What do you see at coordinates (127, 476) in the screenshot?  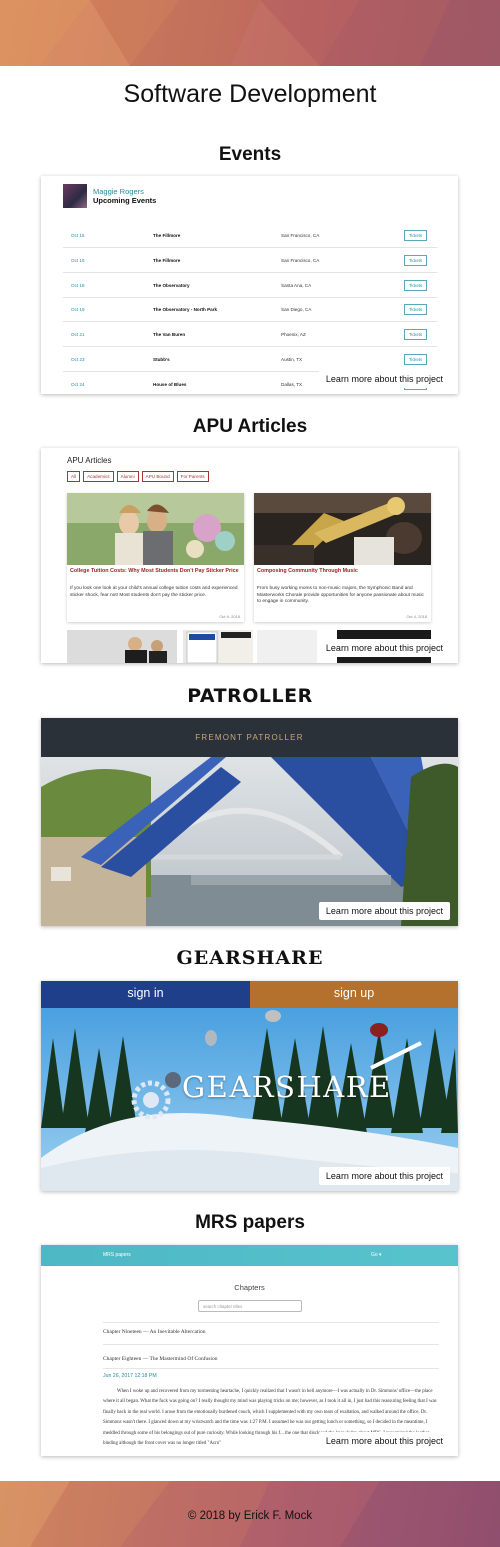 I see `filter-alumni: Alumni` at bounding box center [127, 476].